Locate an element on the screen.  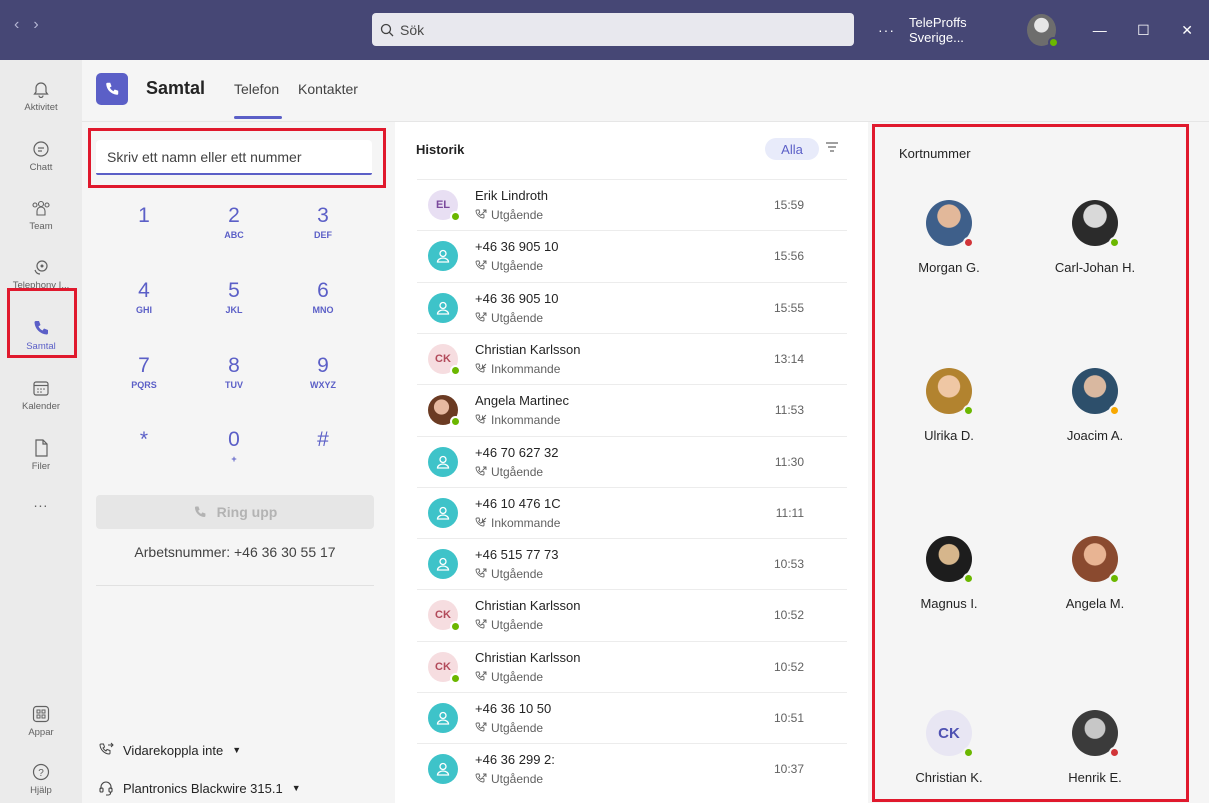
speed-dial-contact: Henrik E. is located at coordinates (1095, 747).